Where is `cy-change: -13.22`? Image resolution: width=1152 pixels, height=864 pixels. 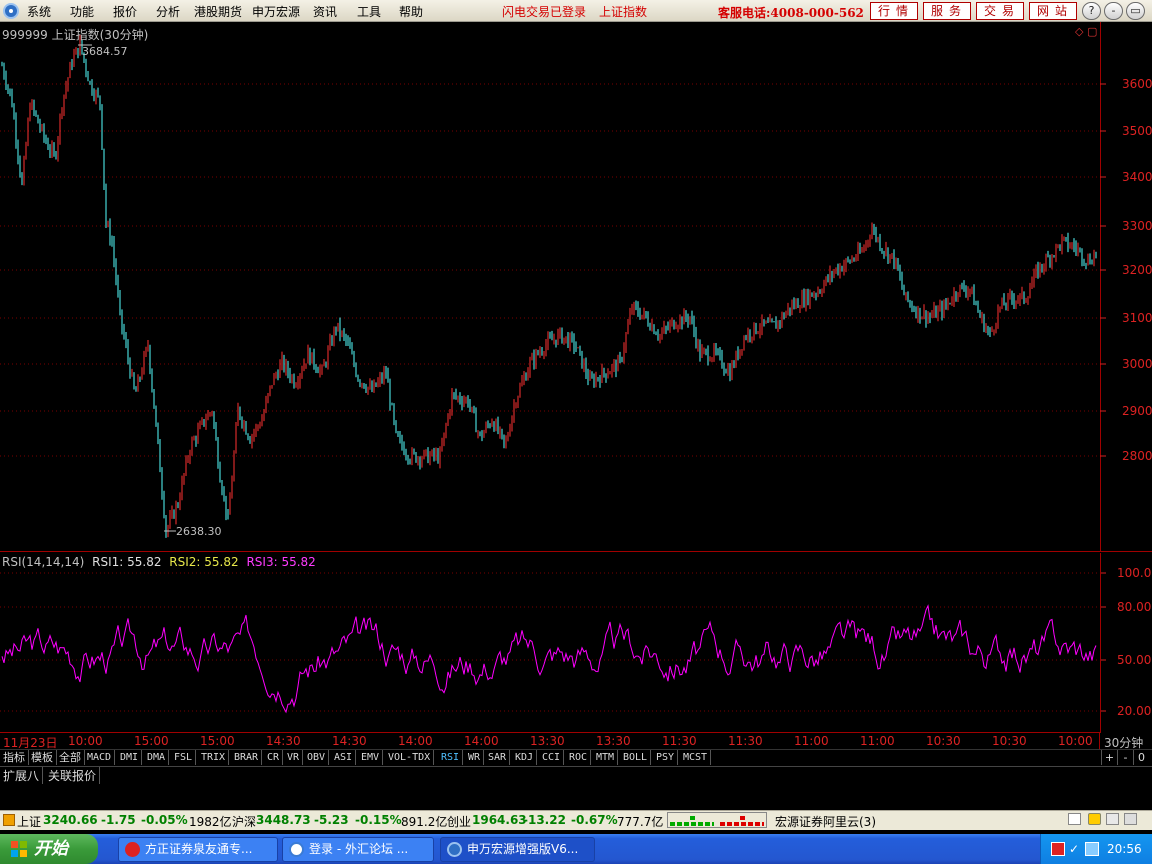 cy-change: -13.22 is located at coordinates (544, 820).